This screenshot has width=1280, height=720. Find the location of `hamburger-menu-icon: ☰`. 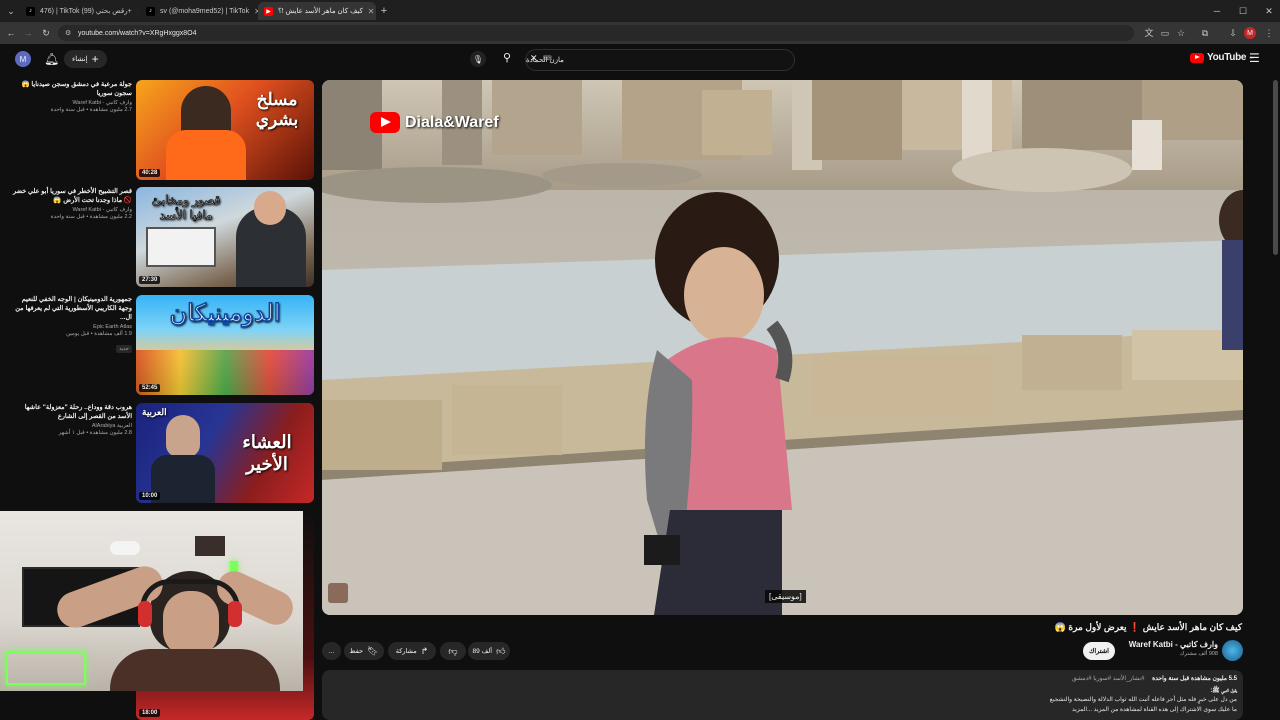

hamburger-menu-icon: ☰ is located at coordinates (1254, 58).